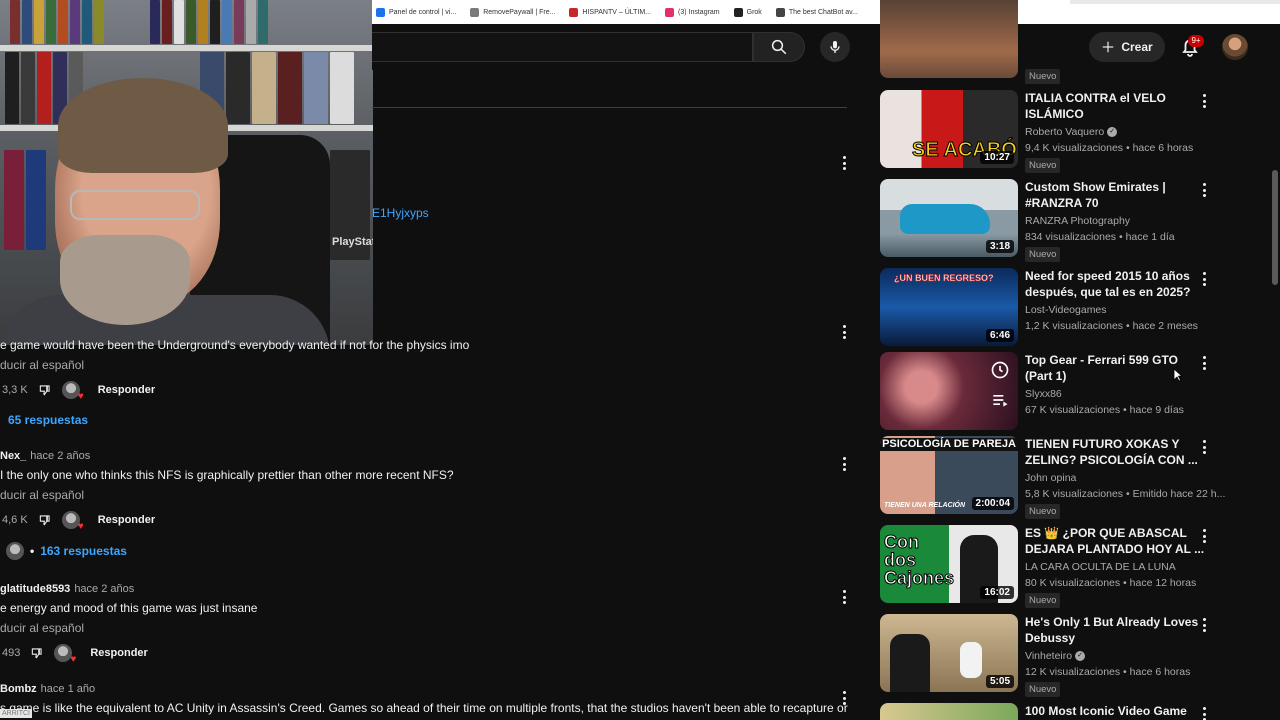 This screenshot has width=1280, height=720. Describe the element at coordinates (11, 653) in the screenshot. I see `like-count: 493` at that location.